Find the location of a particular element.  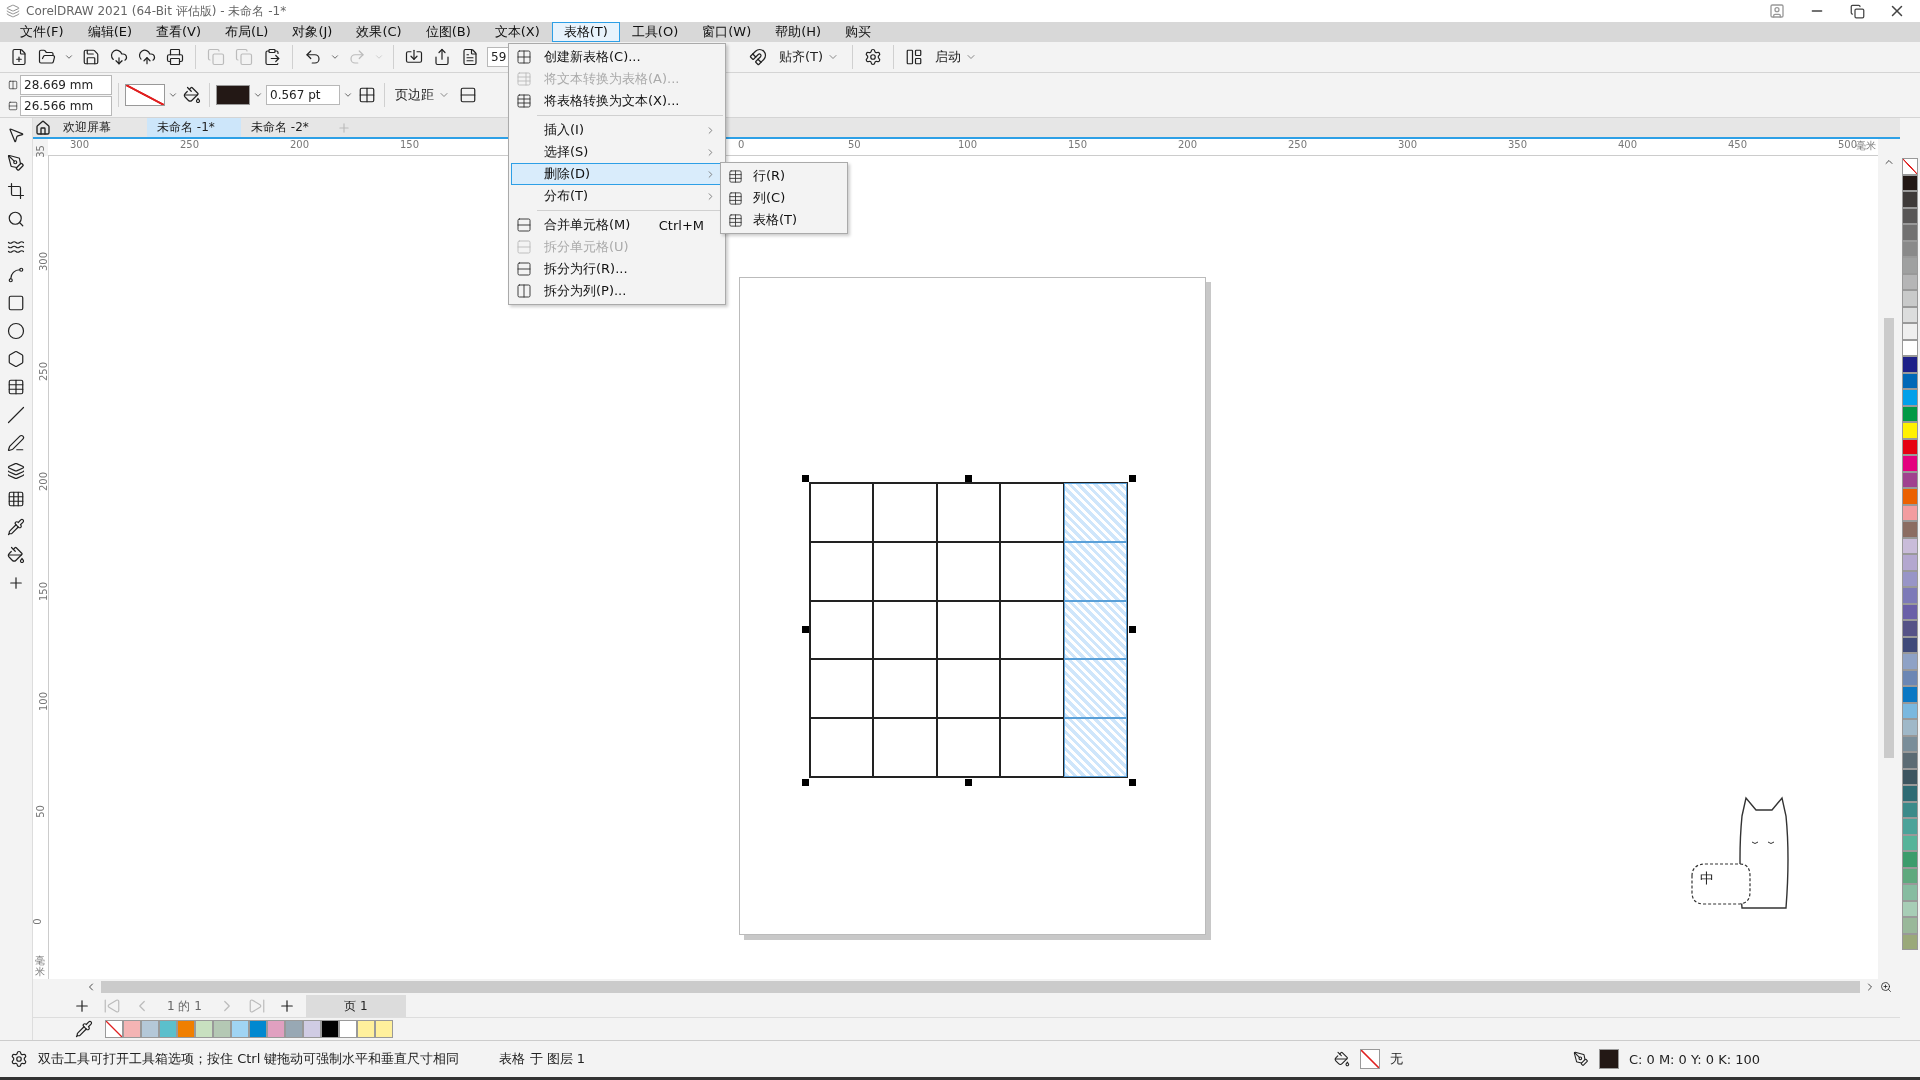

ruler-label: 350 is located at coordinates (1518, 144).